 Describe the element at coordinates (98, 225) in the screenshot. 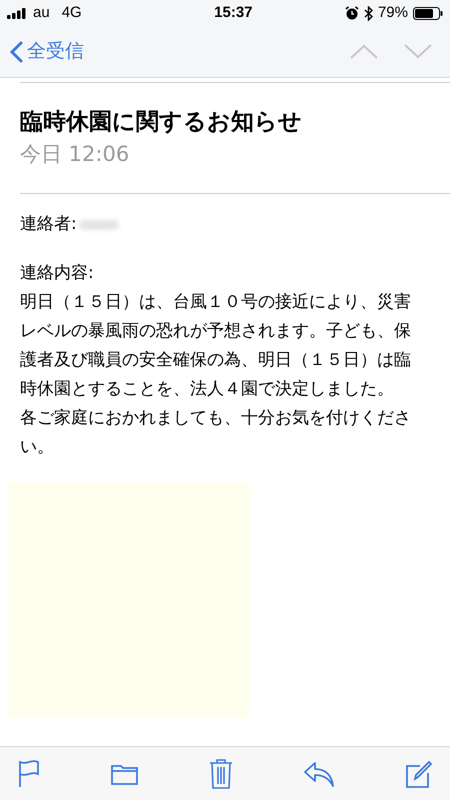

I see `redacted-name` at that location.